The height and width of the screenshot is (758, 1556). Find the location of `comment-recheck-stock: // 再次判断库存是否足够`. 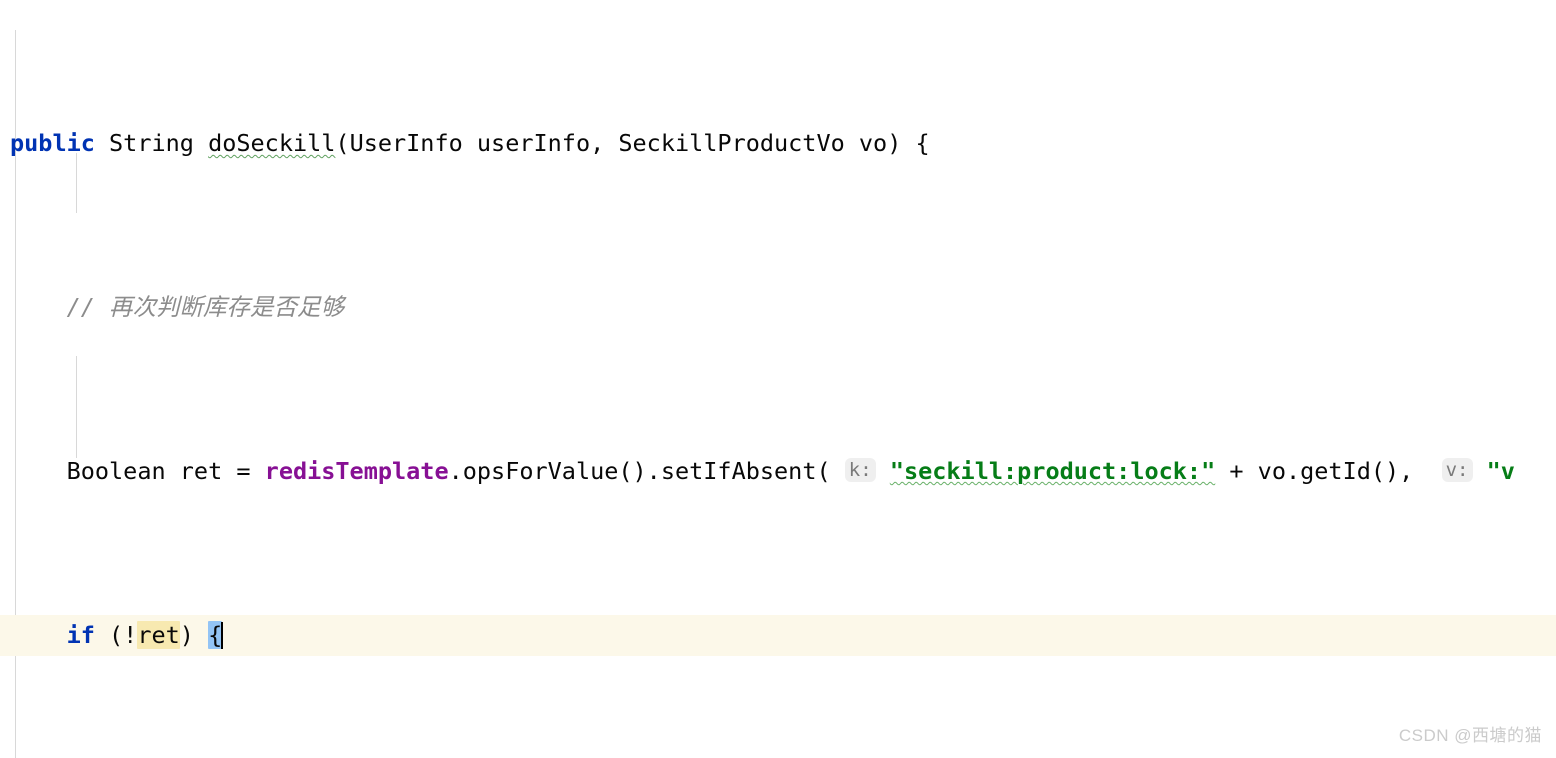

comment-recheck-stock: // 再次判断库存是否足够 is located at coordinates (205, 307).